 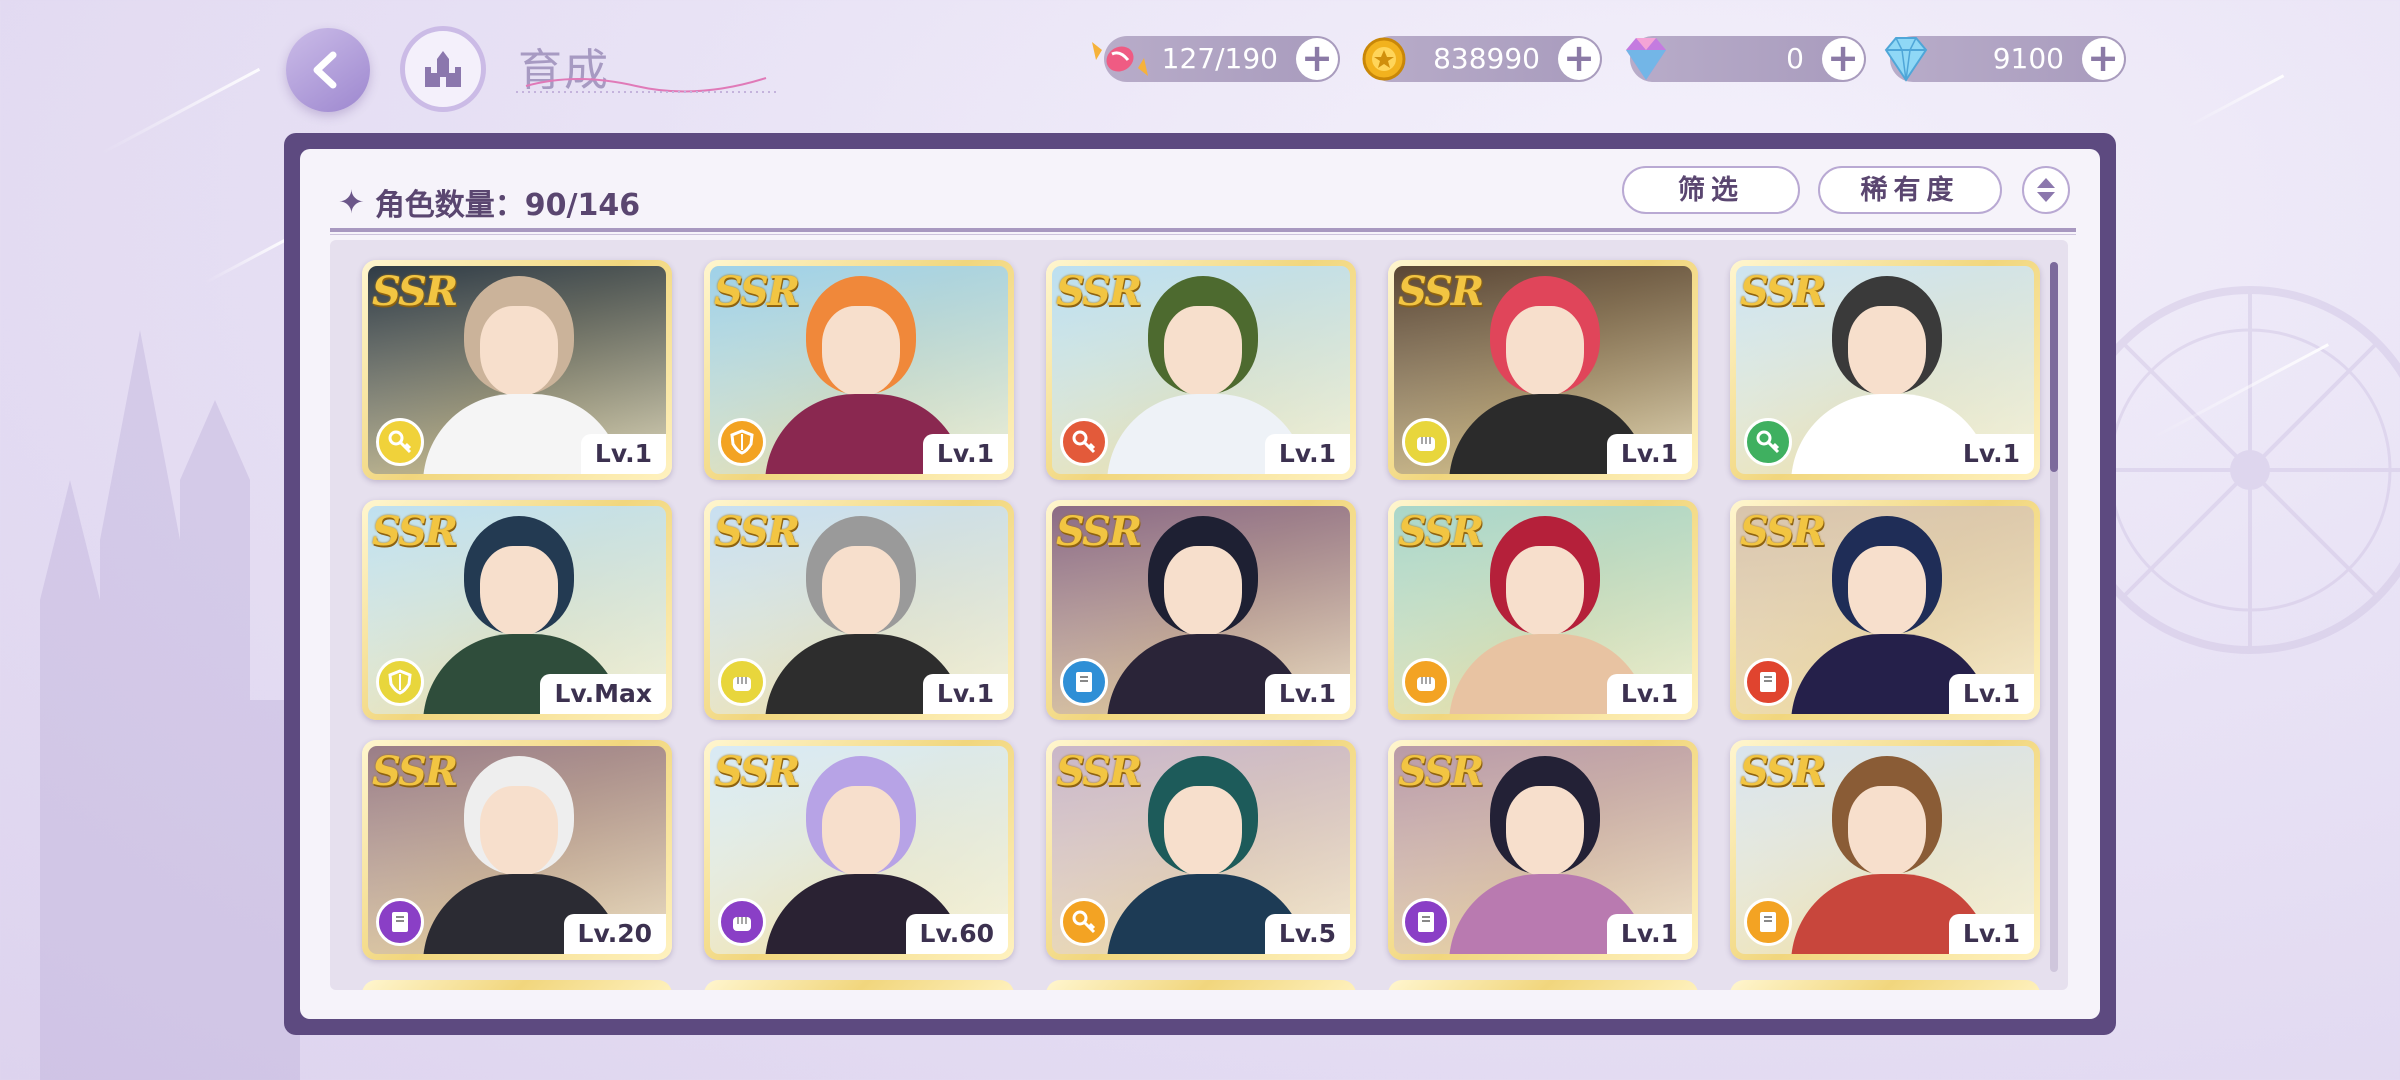 I want to click on resource-rainbow-gem-value: 0, so click(x=1795, y=58).